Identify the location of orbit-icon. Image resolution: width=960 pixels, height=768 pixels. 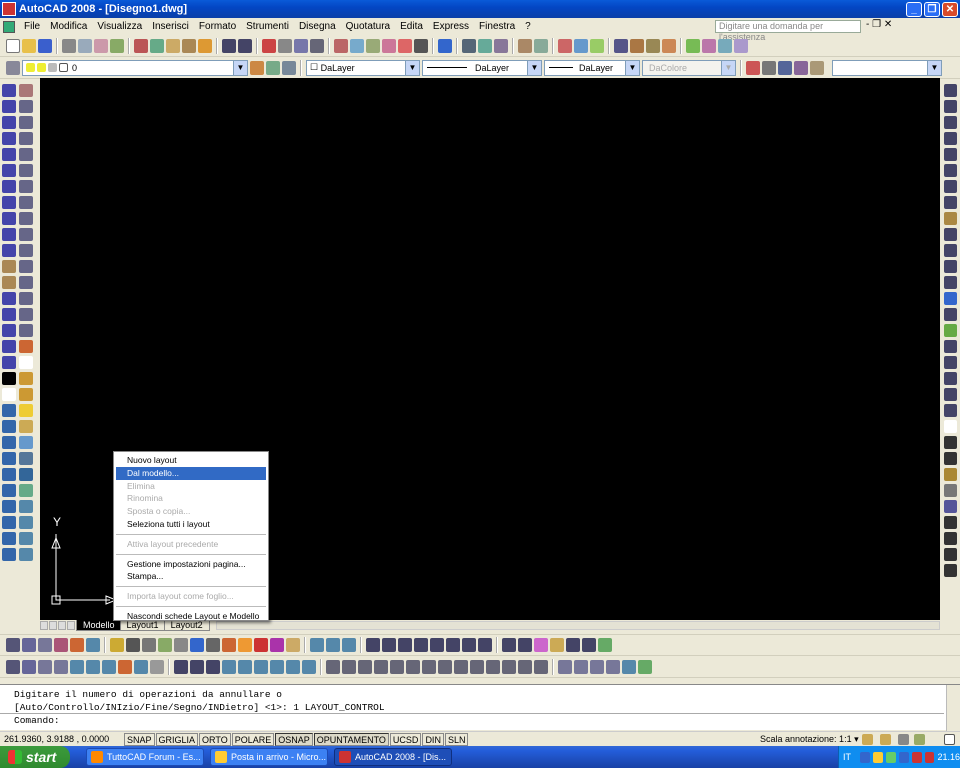
(26, 506).